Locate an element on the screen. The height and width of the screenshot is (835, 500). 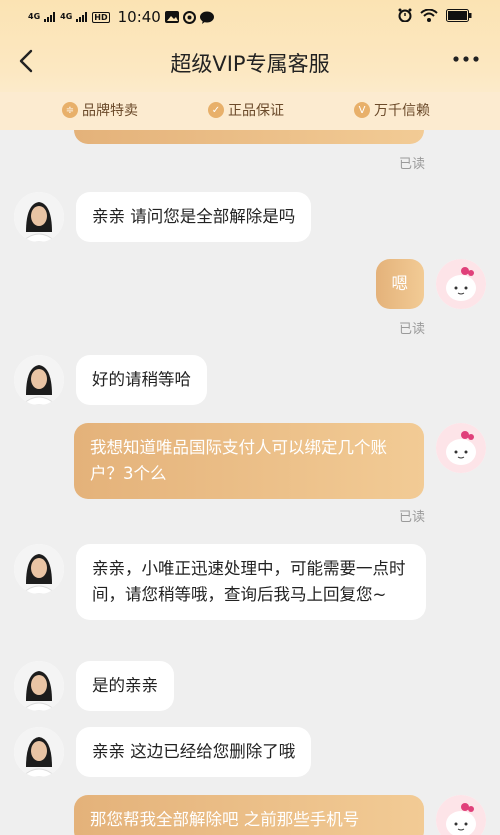
badge-label: 品牌特卖 is located at coordinates (110, 111).